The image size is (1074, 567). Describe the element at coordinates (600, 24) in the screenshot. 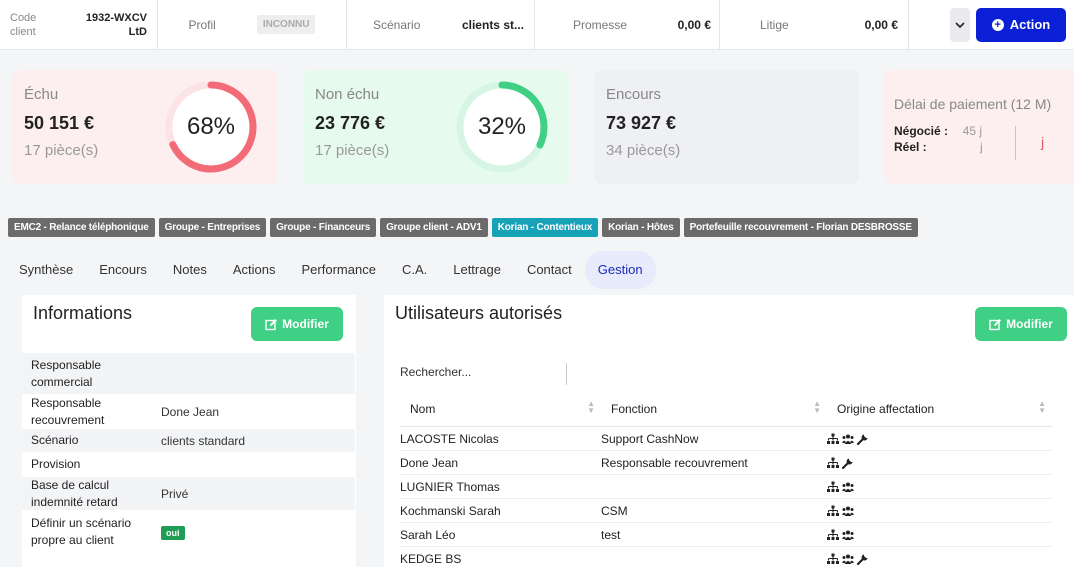

I see `promesse-label: Promesse` at that location.